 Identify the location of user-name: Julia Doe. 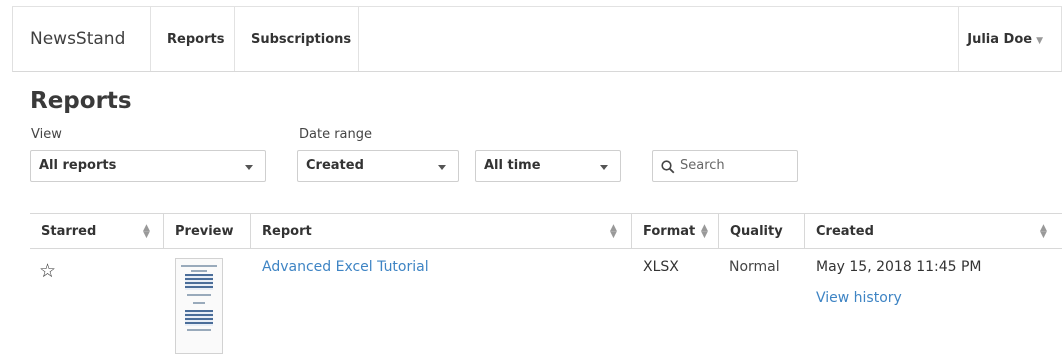
(1000, 39).